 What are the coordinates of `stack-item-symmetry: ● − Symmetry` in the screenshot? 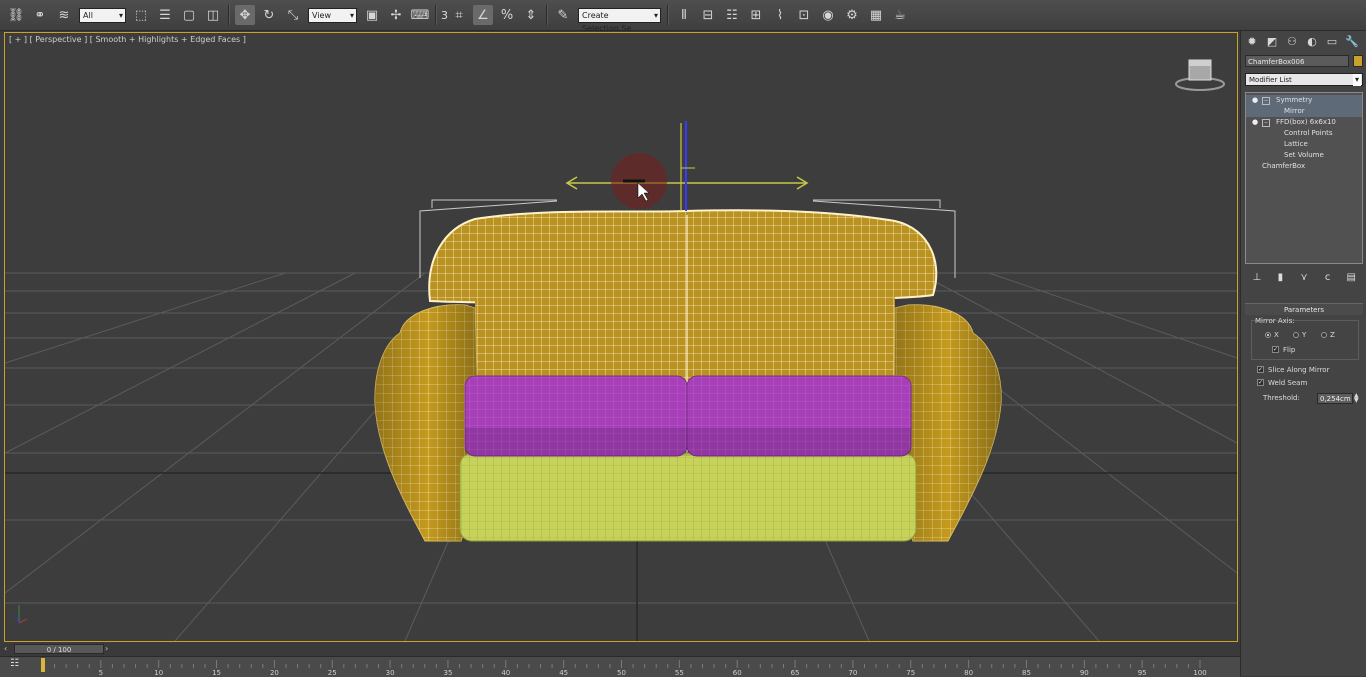 It's located at (1304, 100).